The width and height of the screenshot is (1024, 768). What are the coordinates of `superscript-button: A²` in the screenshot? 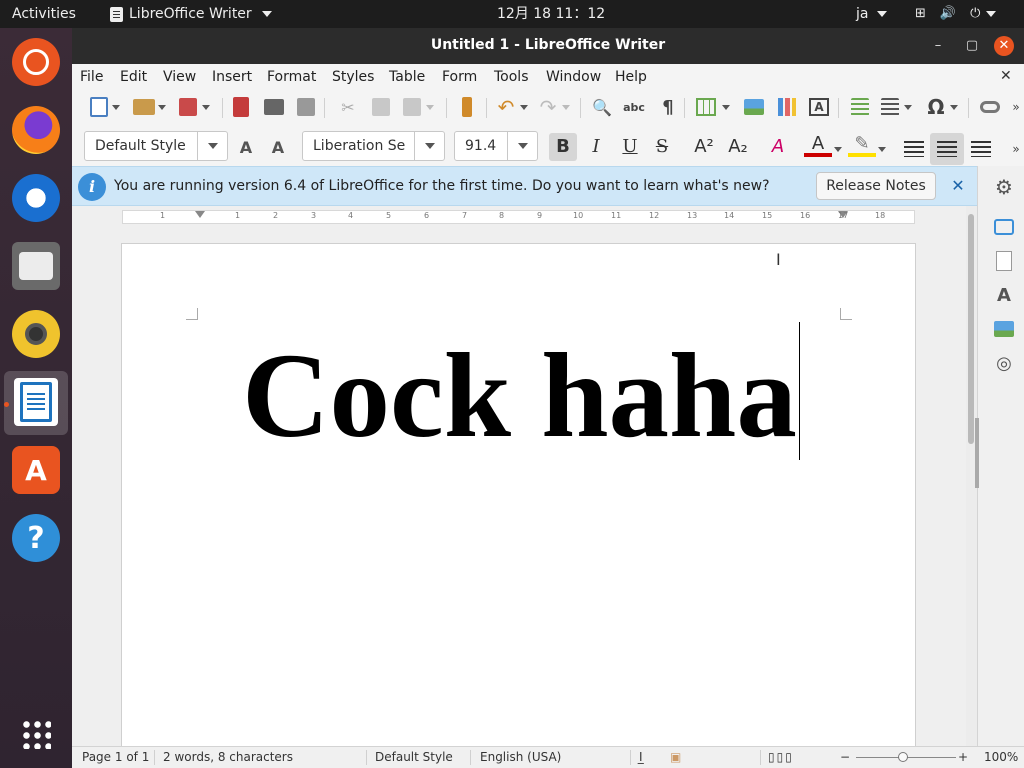 It's located at (704, 147).